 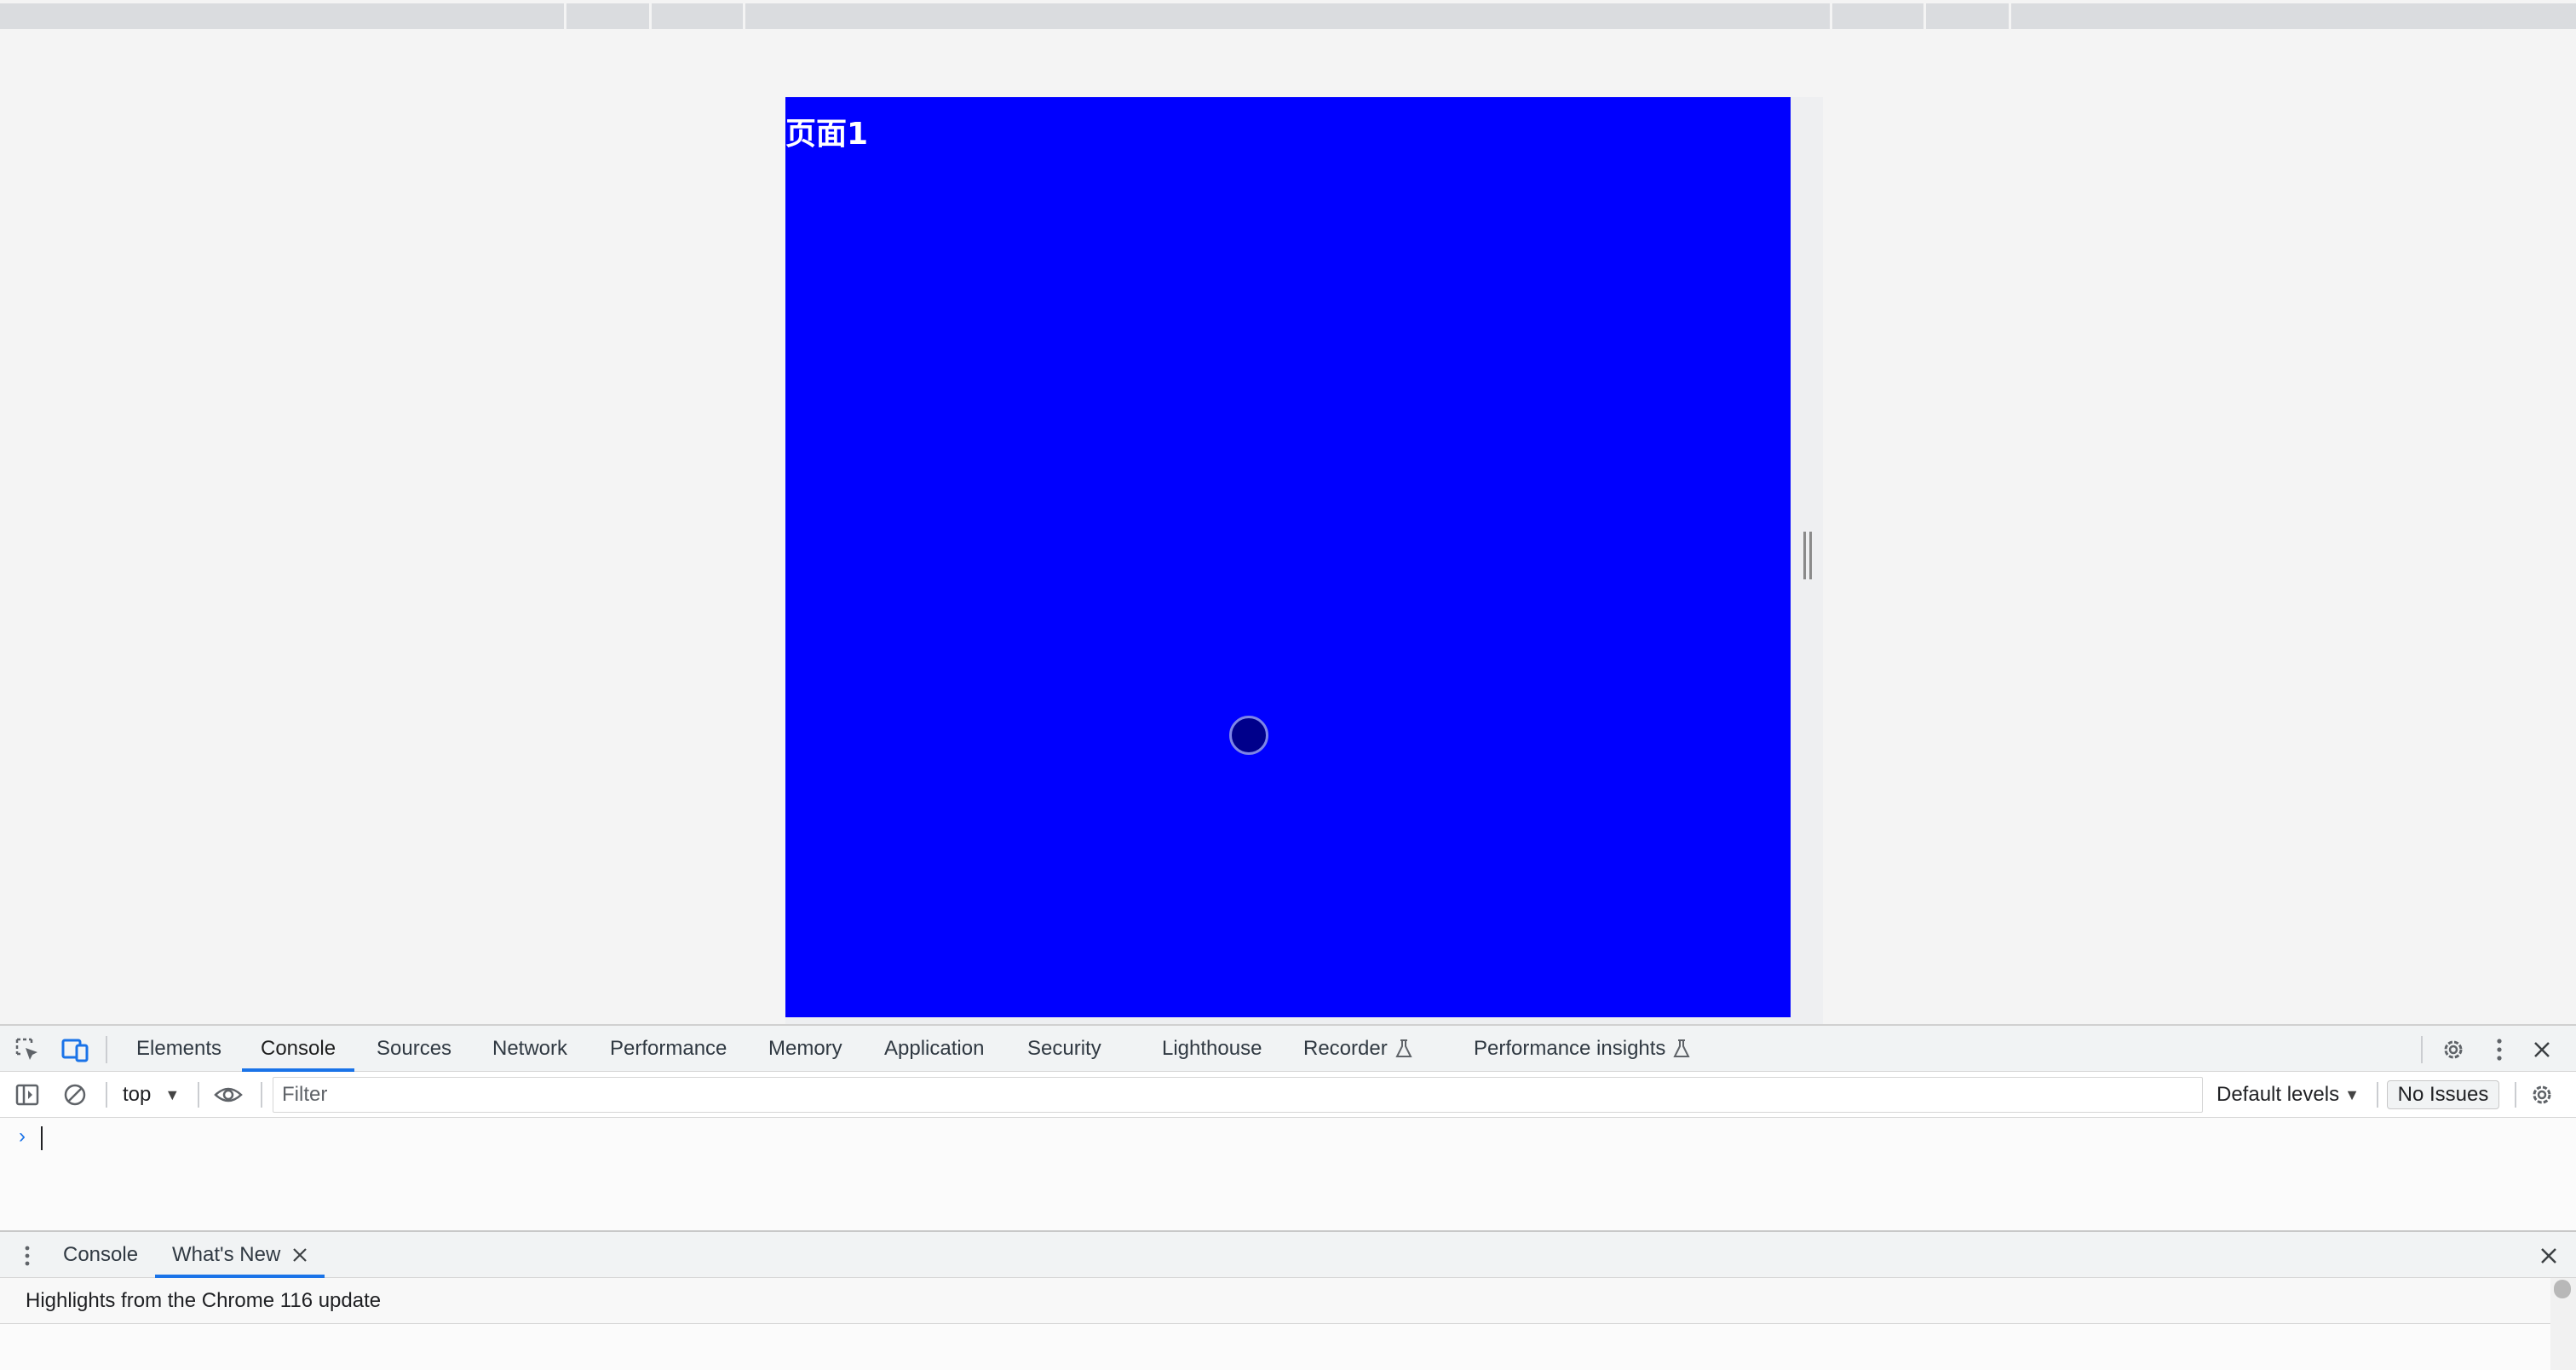 I want to click on live-expression-eye-icon, so click(x=229, y=1095).